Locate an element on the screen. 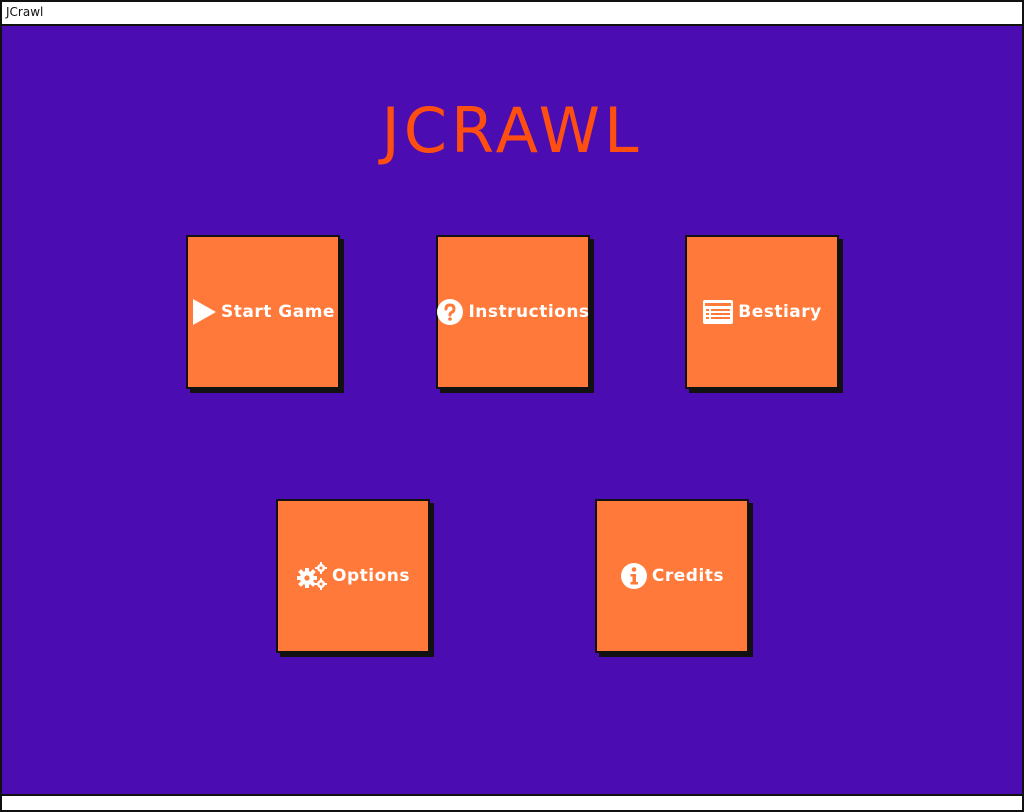 The height and width of the screenshot is (812, 1024). bestiary-button-content: Bestiary is located at coordinates (762, 312).